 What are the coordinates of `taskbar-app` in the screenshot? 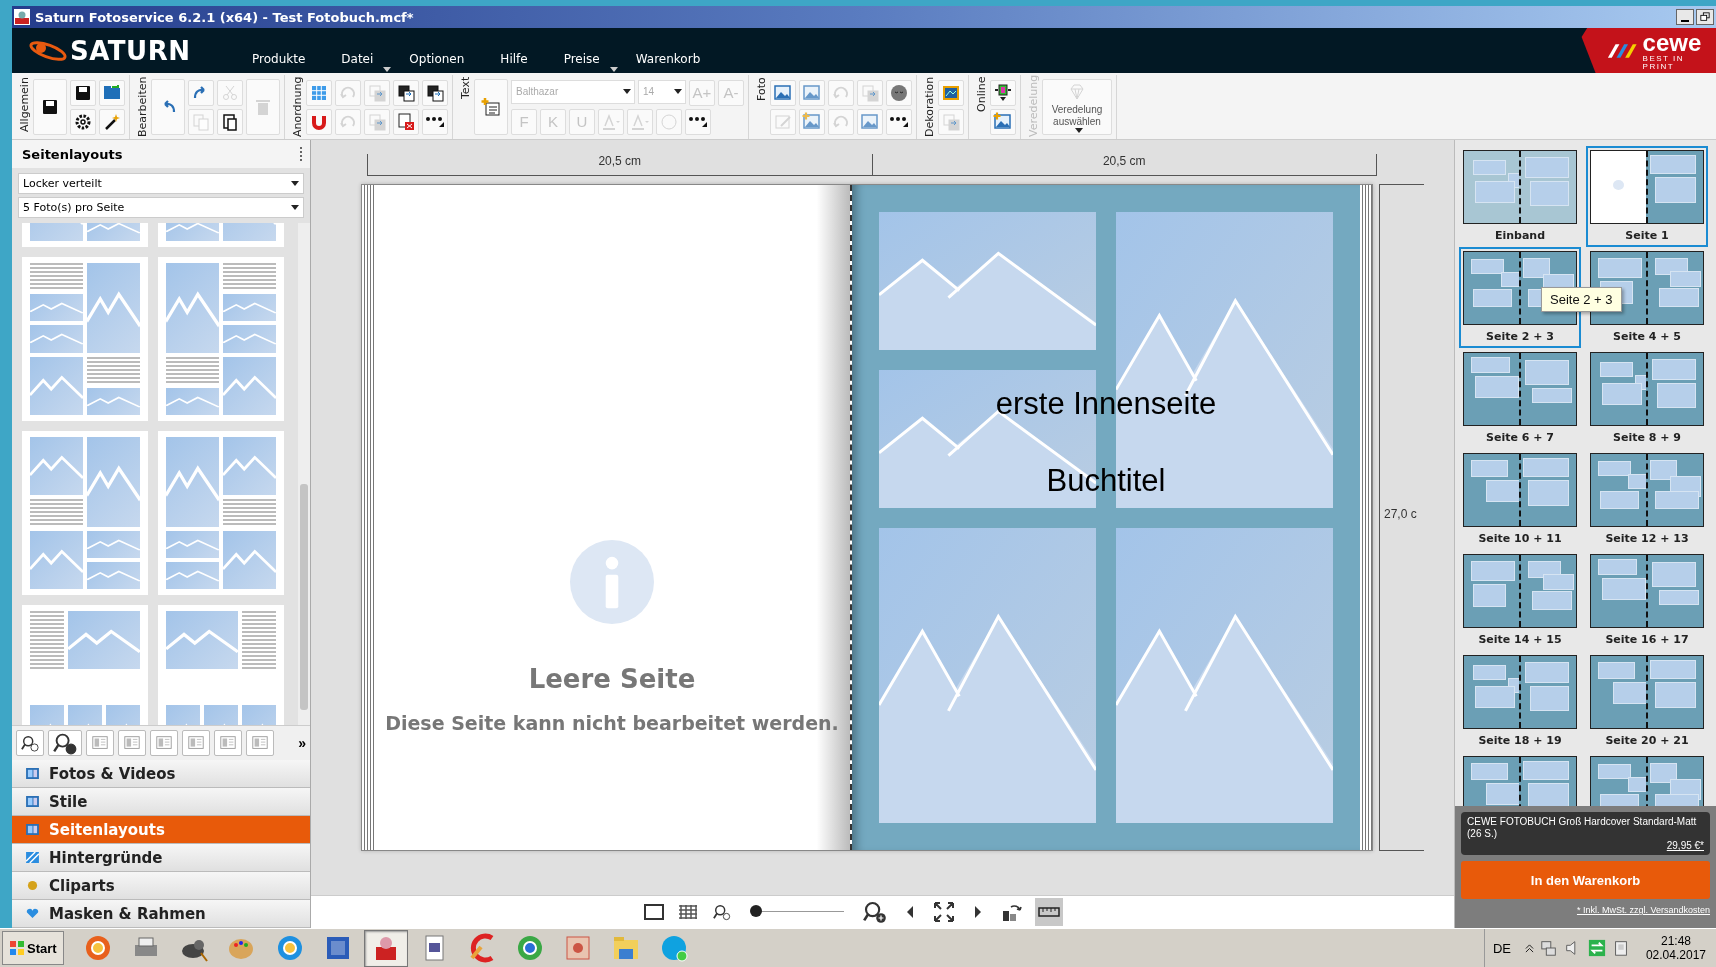 It's located at (385, 948).